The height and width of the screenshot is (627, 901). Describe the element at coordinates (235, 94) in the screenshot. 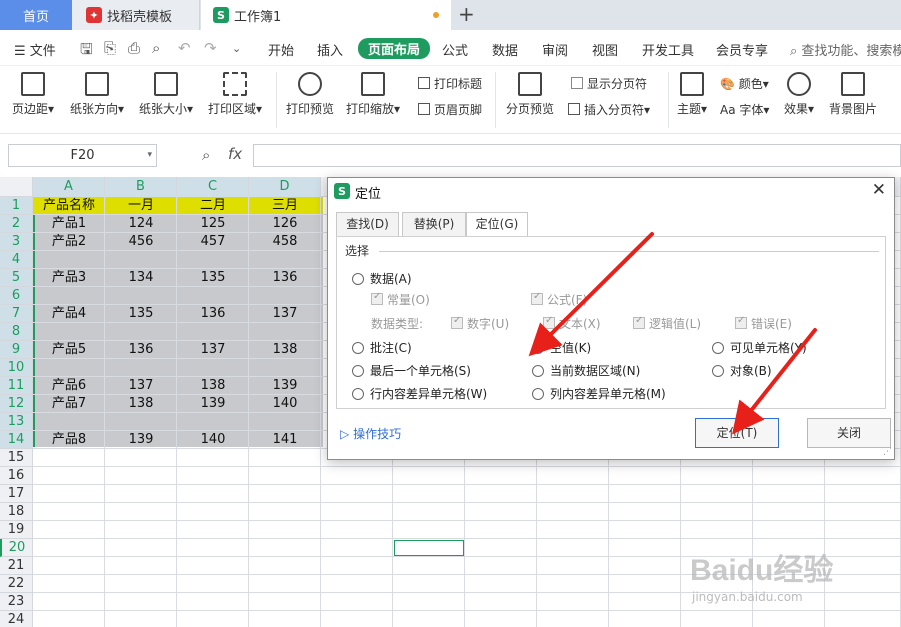

I see `print-area-button: 打印区域▾` at that location.